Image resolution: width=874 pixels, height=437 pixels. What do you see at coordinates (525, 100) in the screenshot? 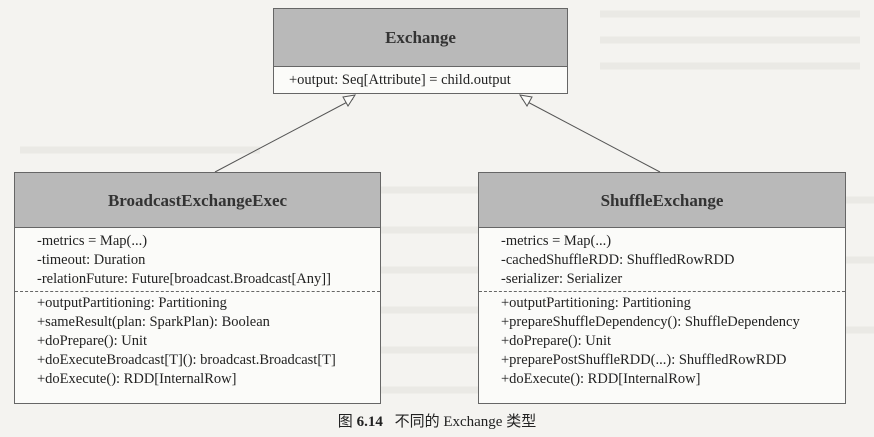
I see `generalization-arrowhead-shuffle` at bounding box center [525, 100].